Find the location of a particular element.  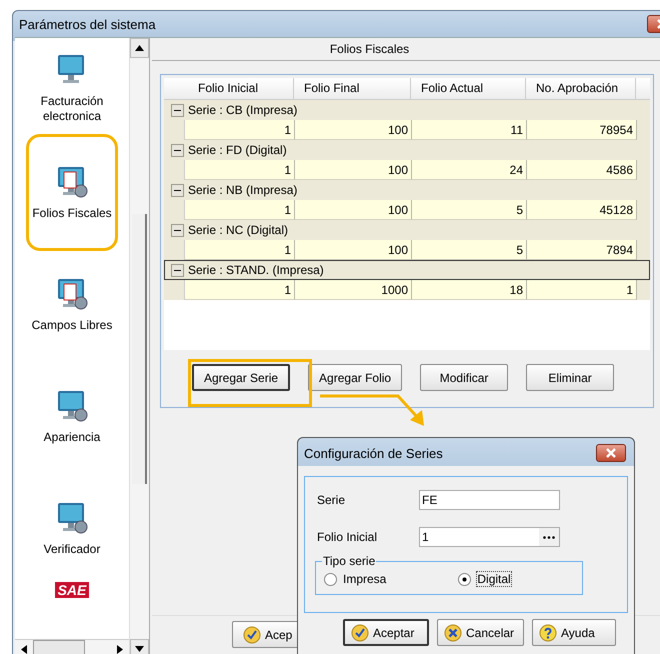

column-header: Folio Actual is located at coordinates (468, 88).